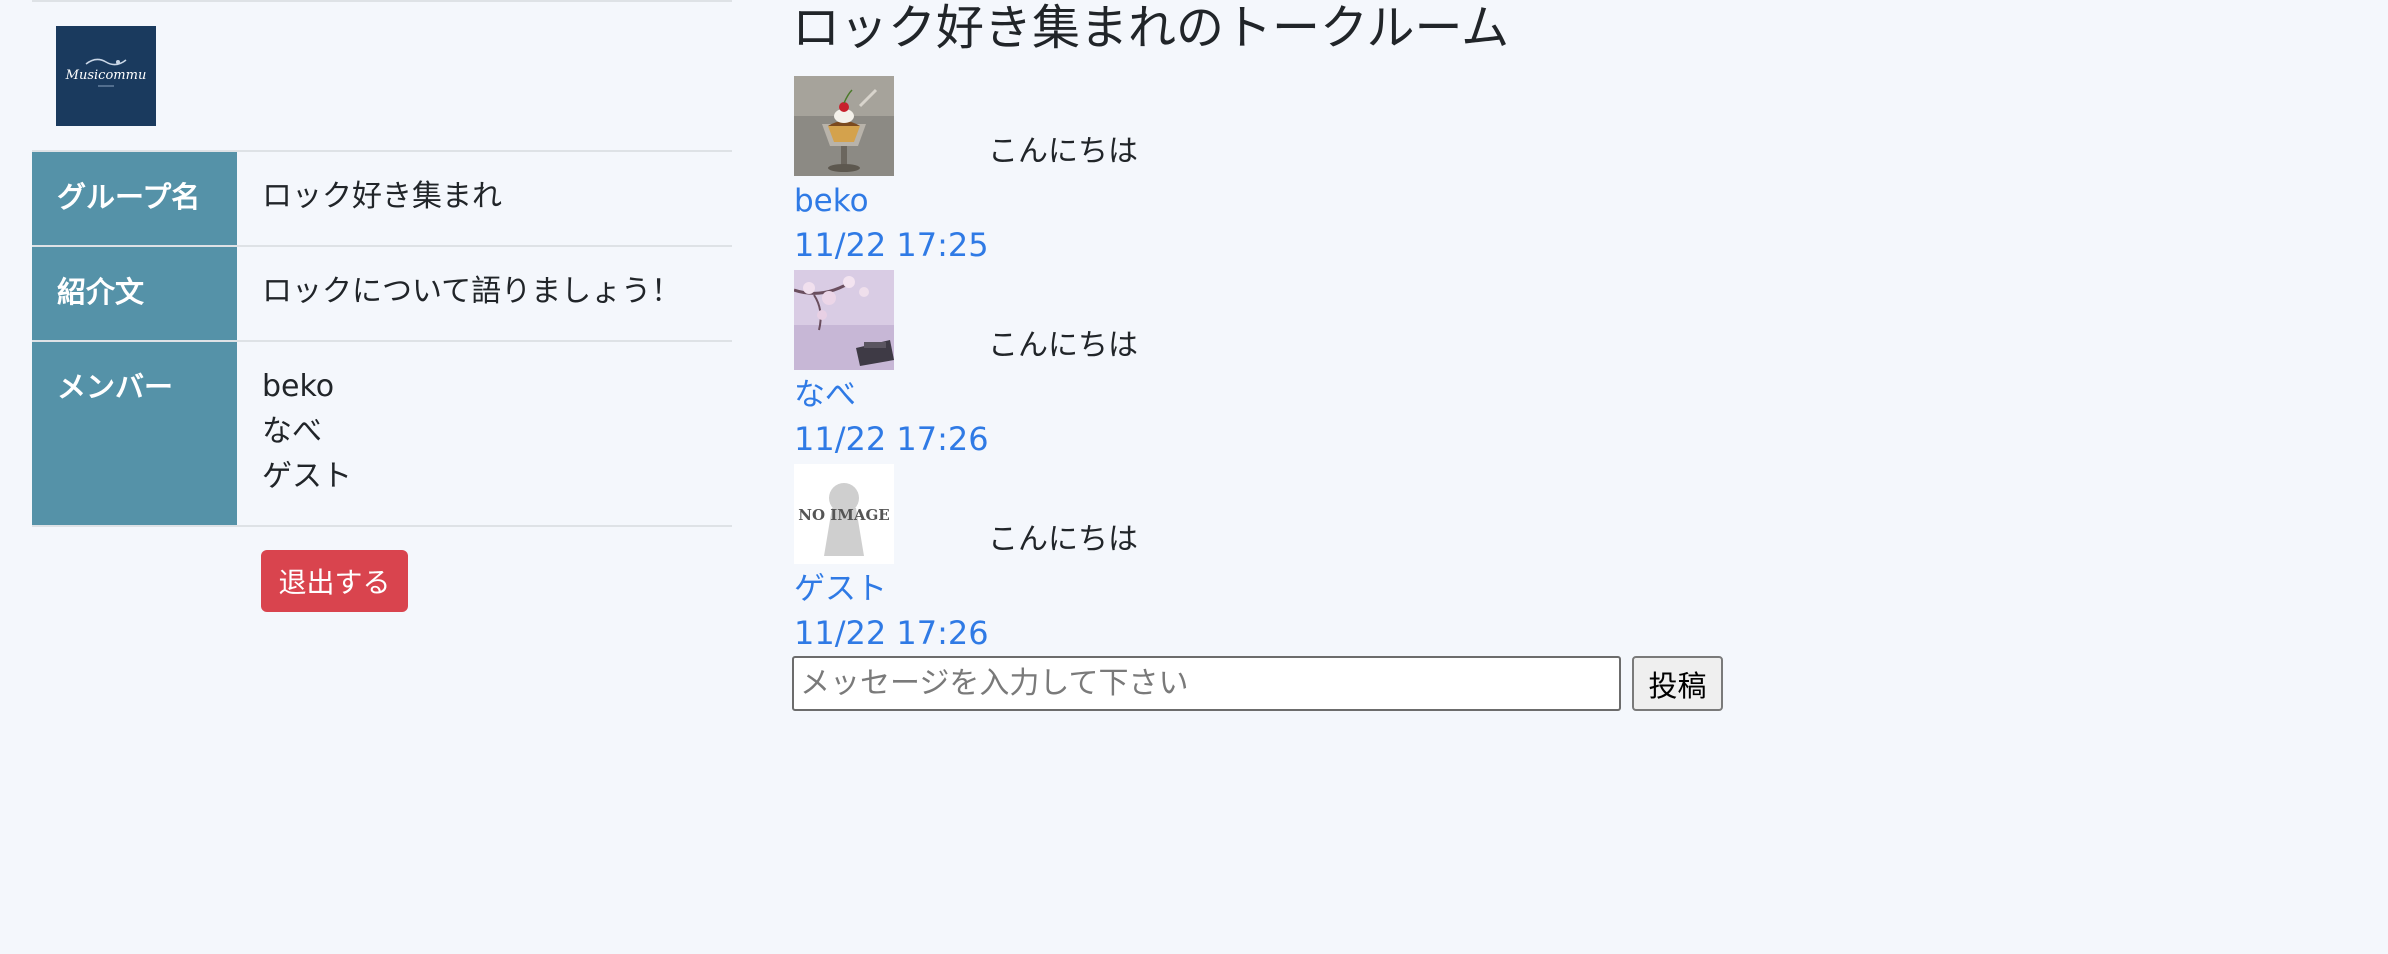 This screenshot has height=954, width=2388. I want to click on no-image-placeholder-icon: NO IMAGE, so click(844, 514).